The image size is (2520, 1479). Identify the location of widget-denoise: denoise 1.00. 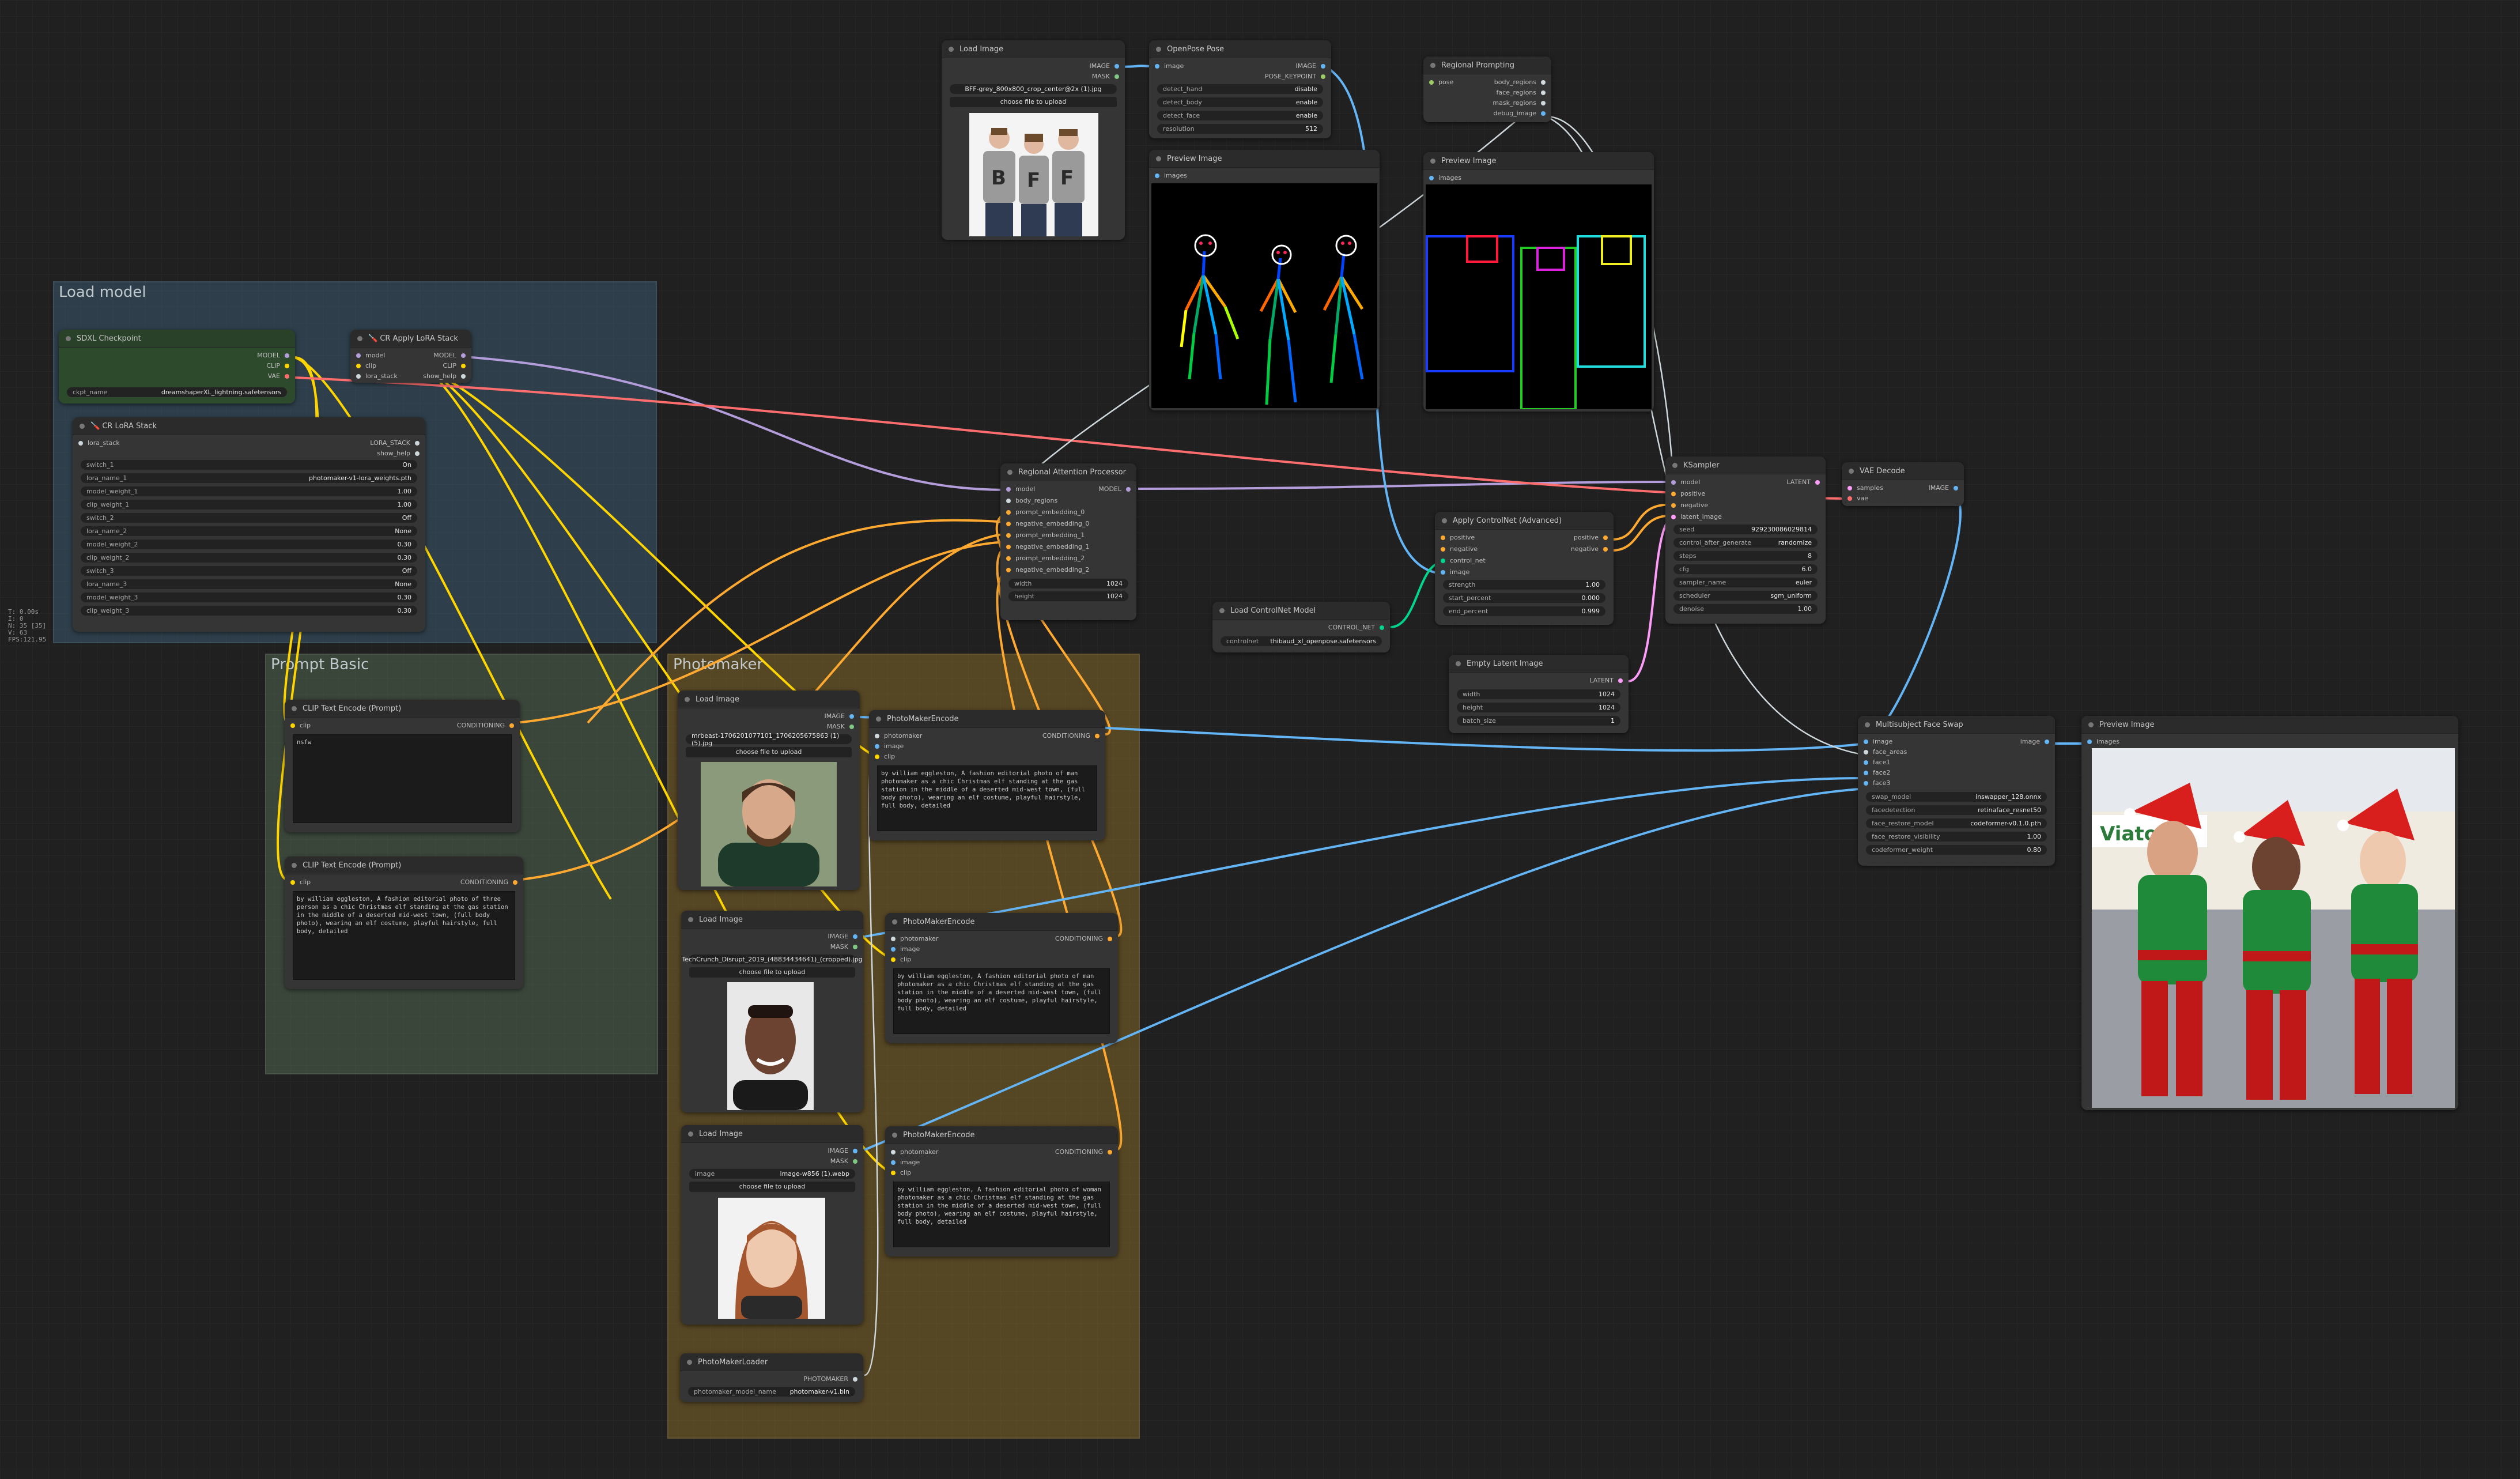
(1745, 609).